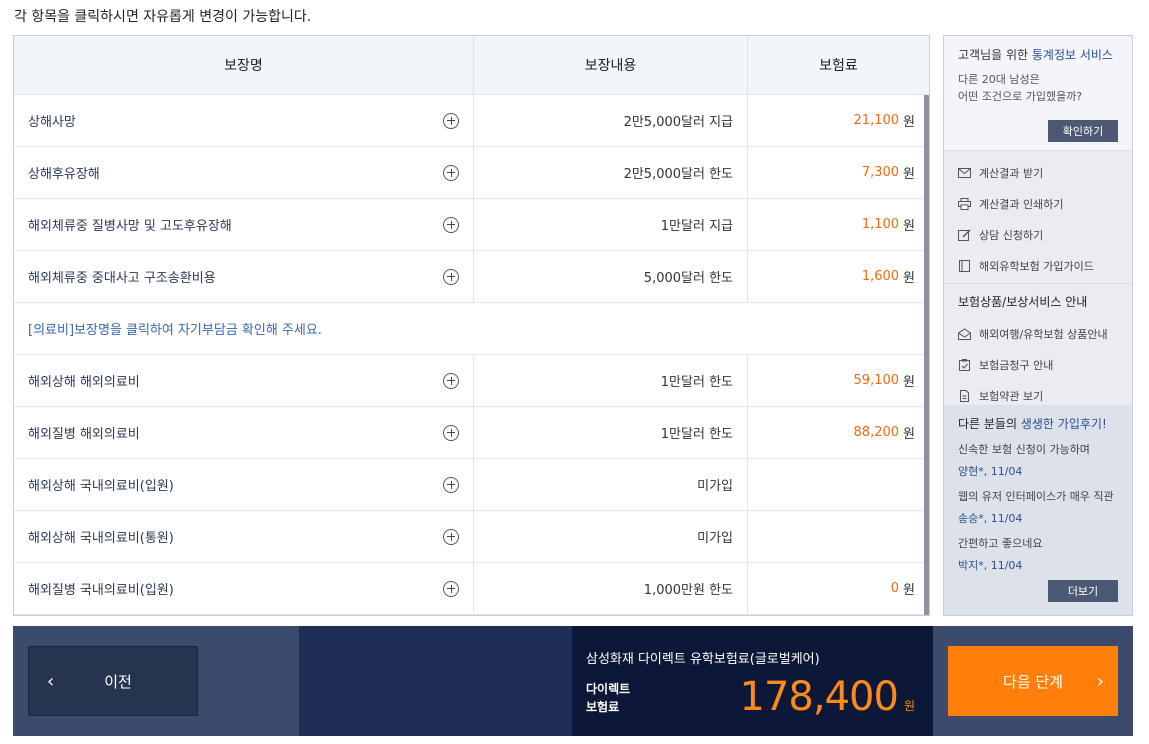 The height and width of the screenshot is (744, 1149). I want to click on coverage-name-cell: 해외질병 국내의료비(입원), so click(243, 588).